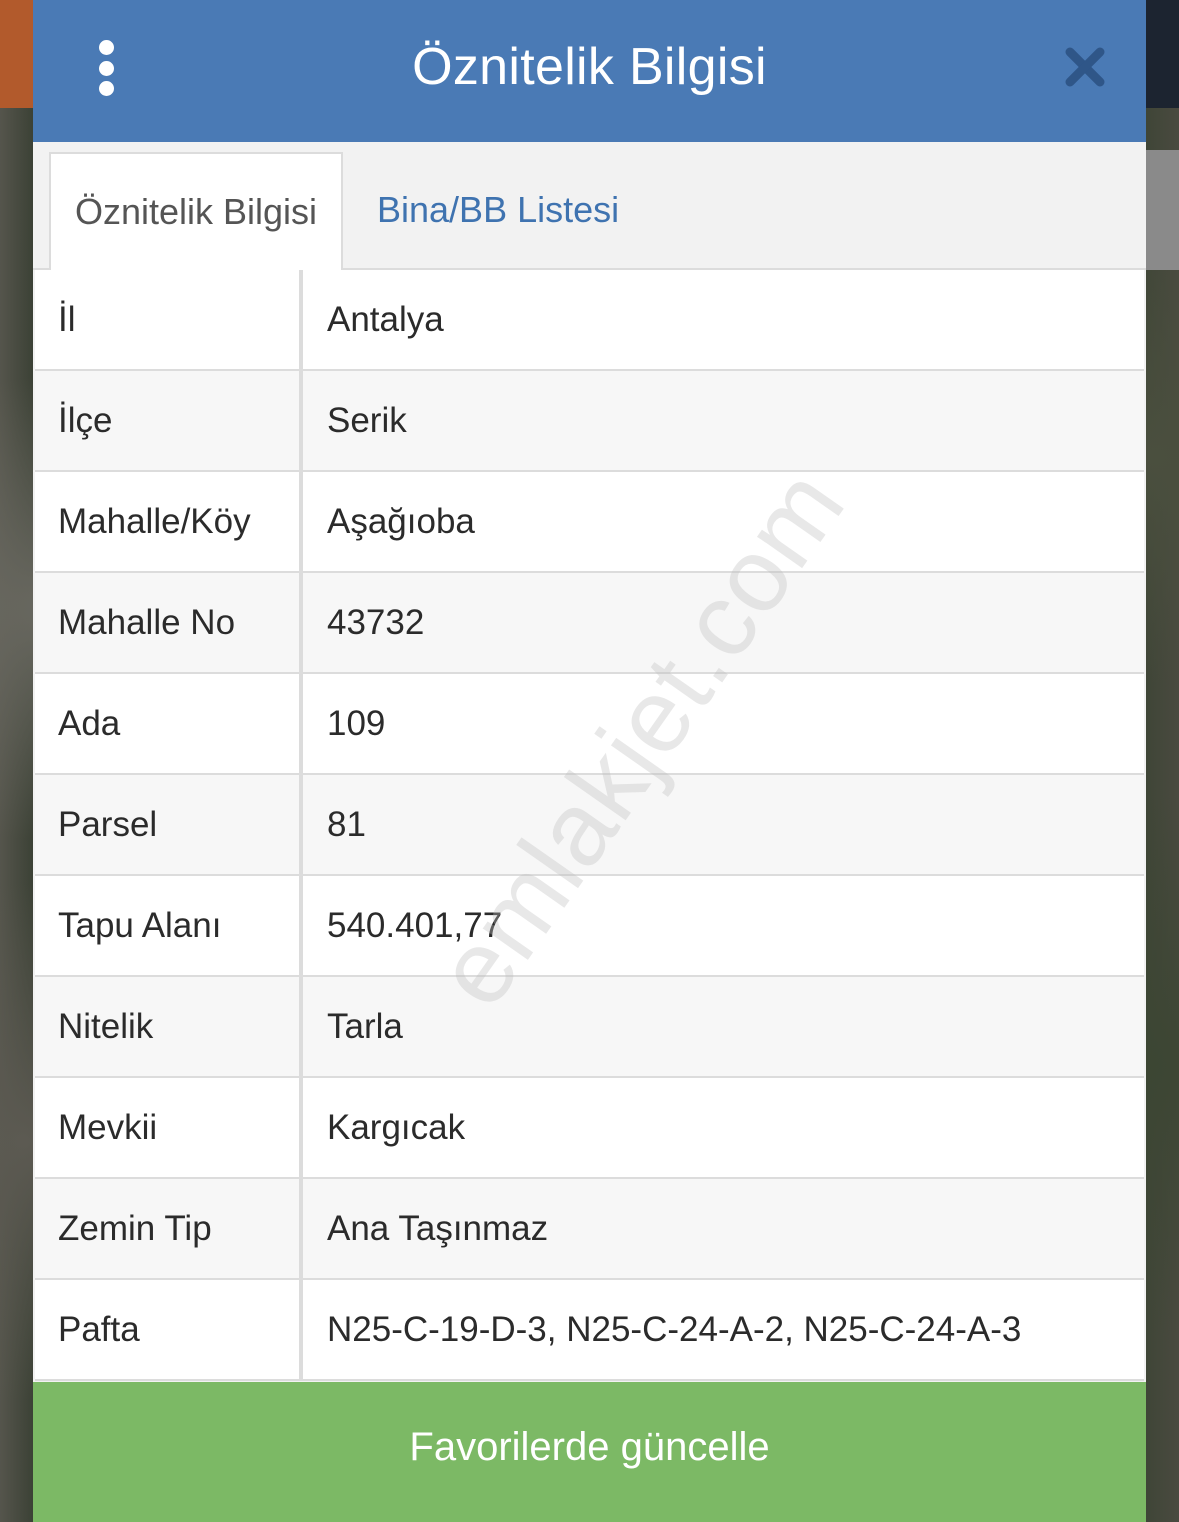 The width and height of the screenshot is (1179, 1522). Describe the element at coordinates (723, 824) in the screenshot. I see `attribute-value: 81` at that location.